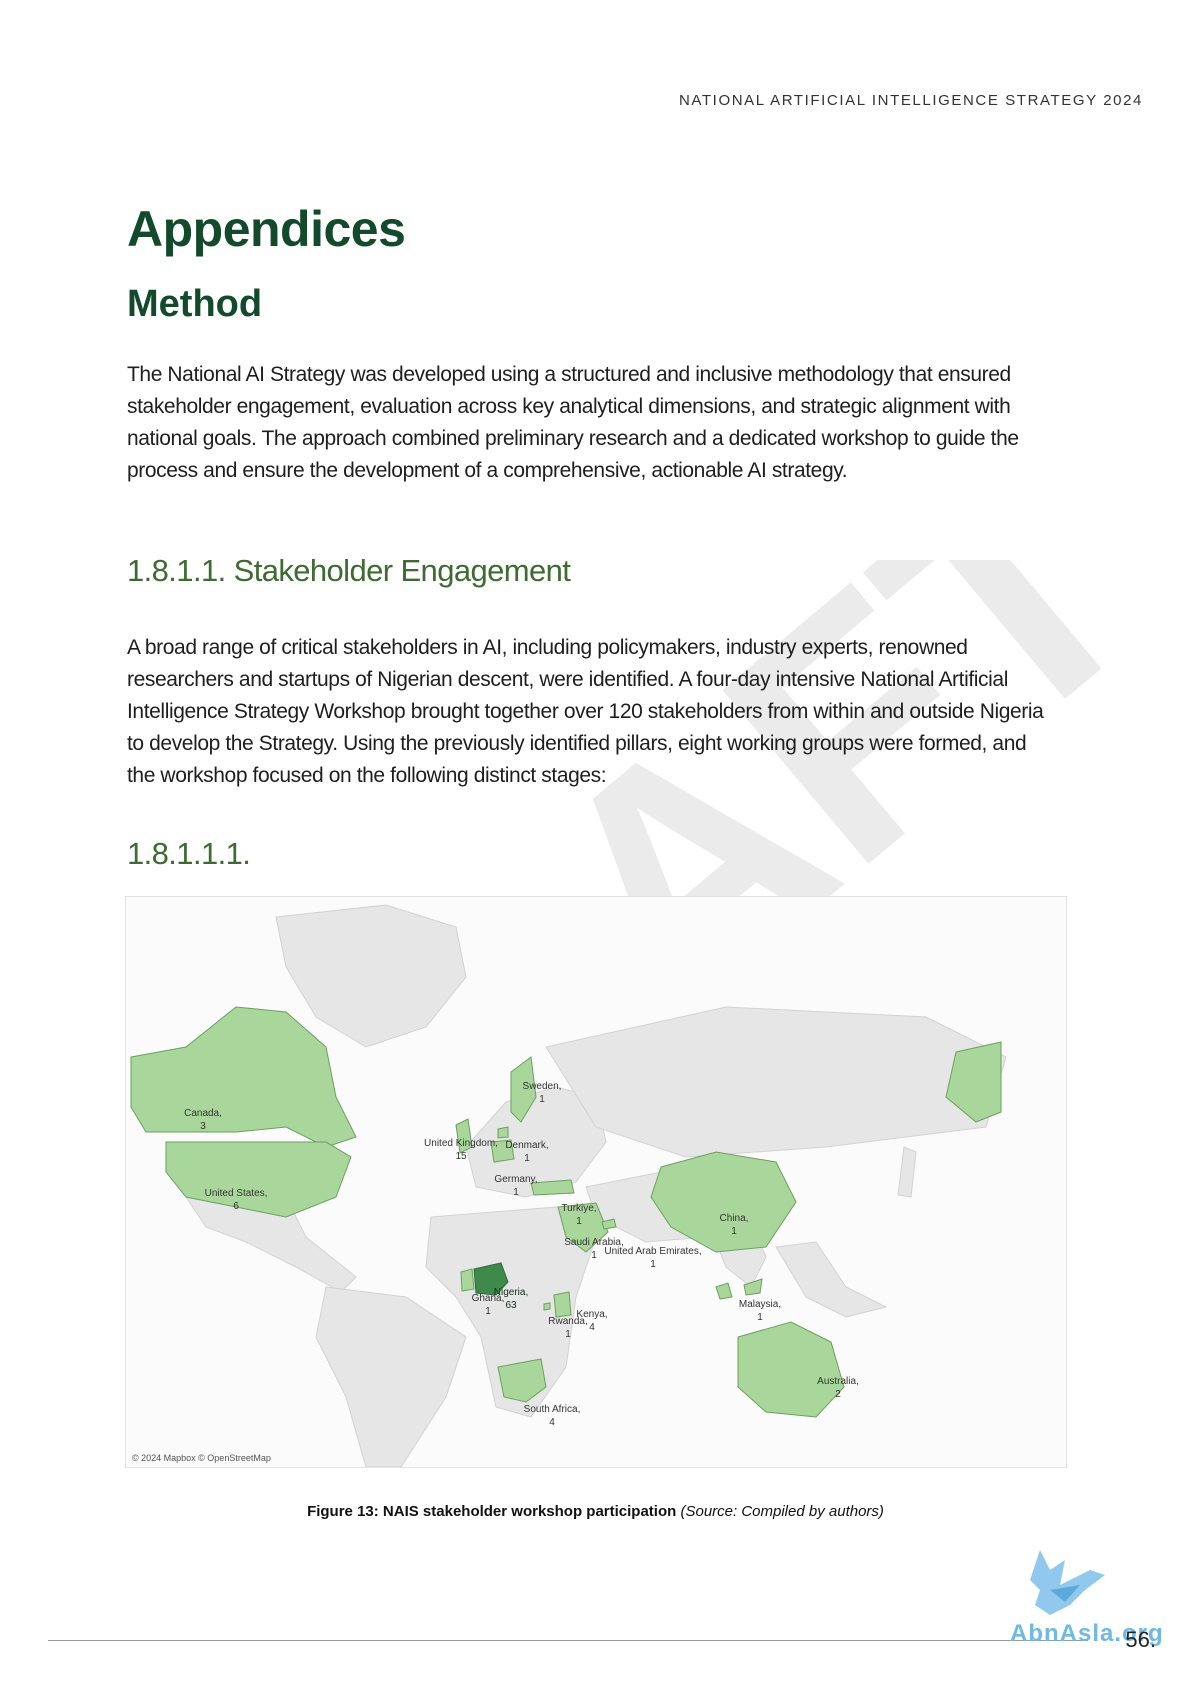 The image size is (1191, 1684). I want to click on greenland-shape, so click(371, 976).